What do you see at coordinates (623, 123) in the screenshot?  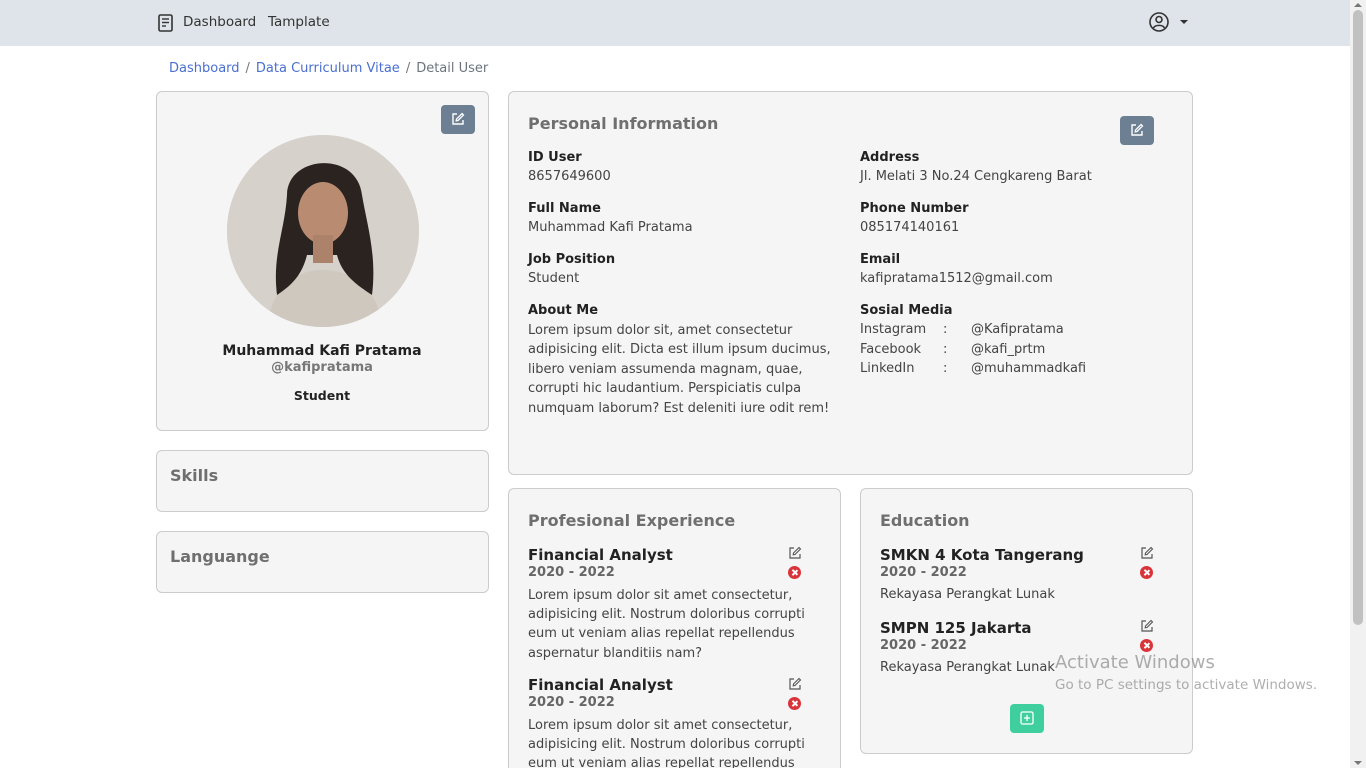 I see `personal-info-title: Personal Information` at bounding box center [623, 123].